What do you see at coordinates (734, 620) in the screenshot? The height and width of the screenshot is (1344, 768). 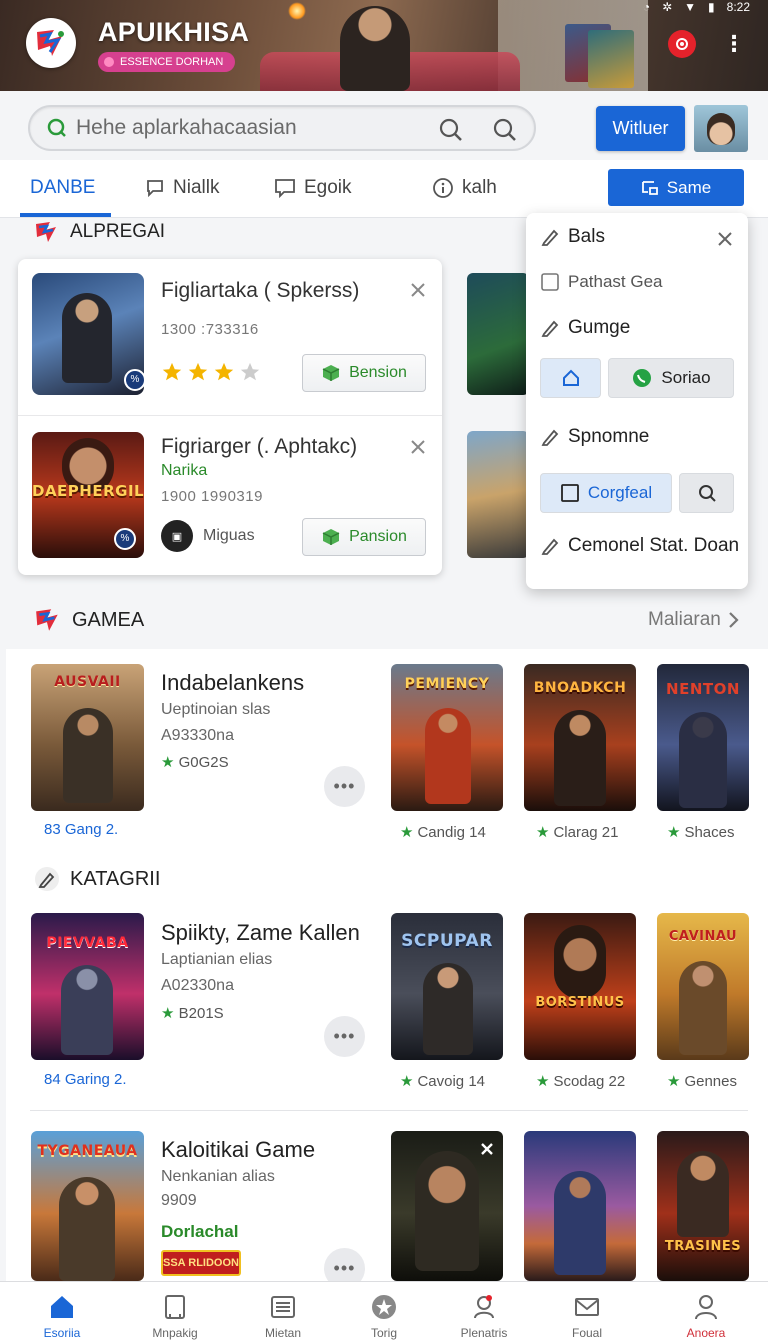 I see `chevron-right-icon` at bounding box center [734, 620].